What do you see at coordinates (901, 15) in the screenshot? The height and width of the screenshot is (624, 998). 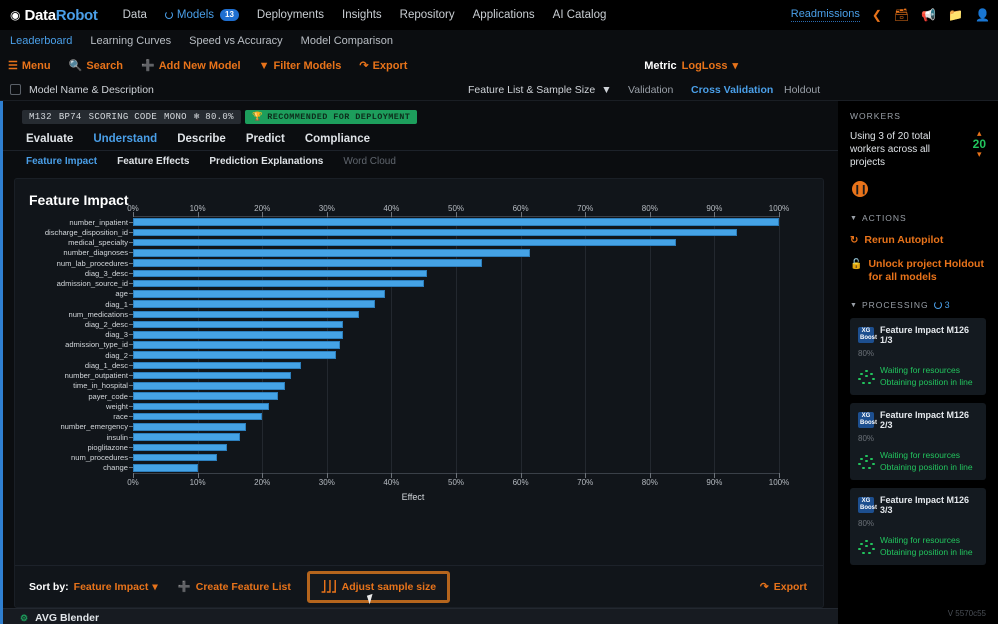 I see `save-icon: 🗃` at bounding box center [901, 15].